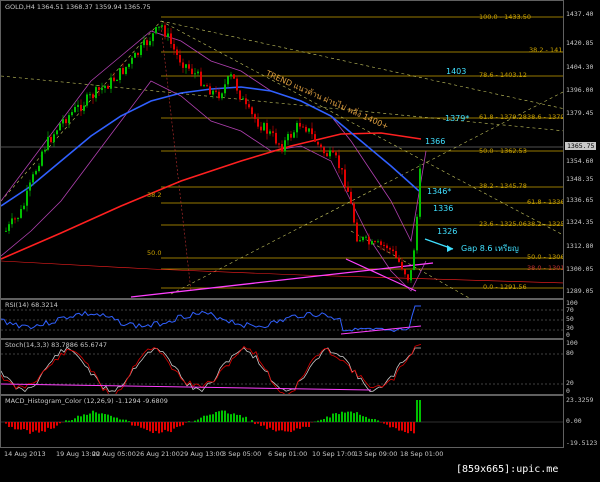  I want to click on stoch-tick: 80, so click(570, 353).